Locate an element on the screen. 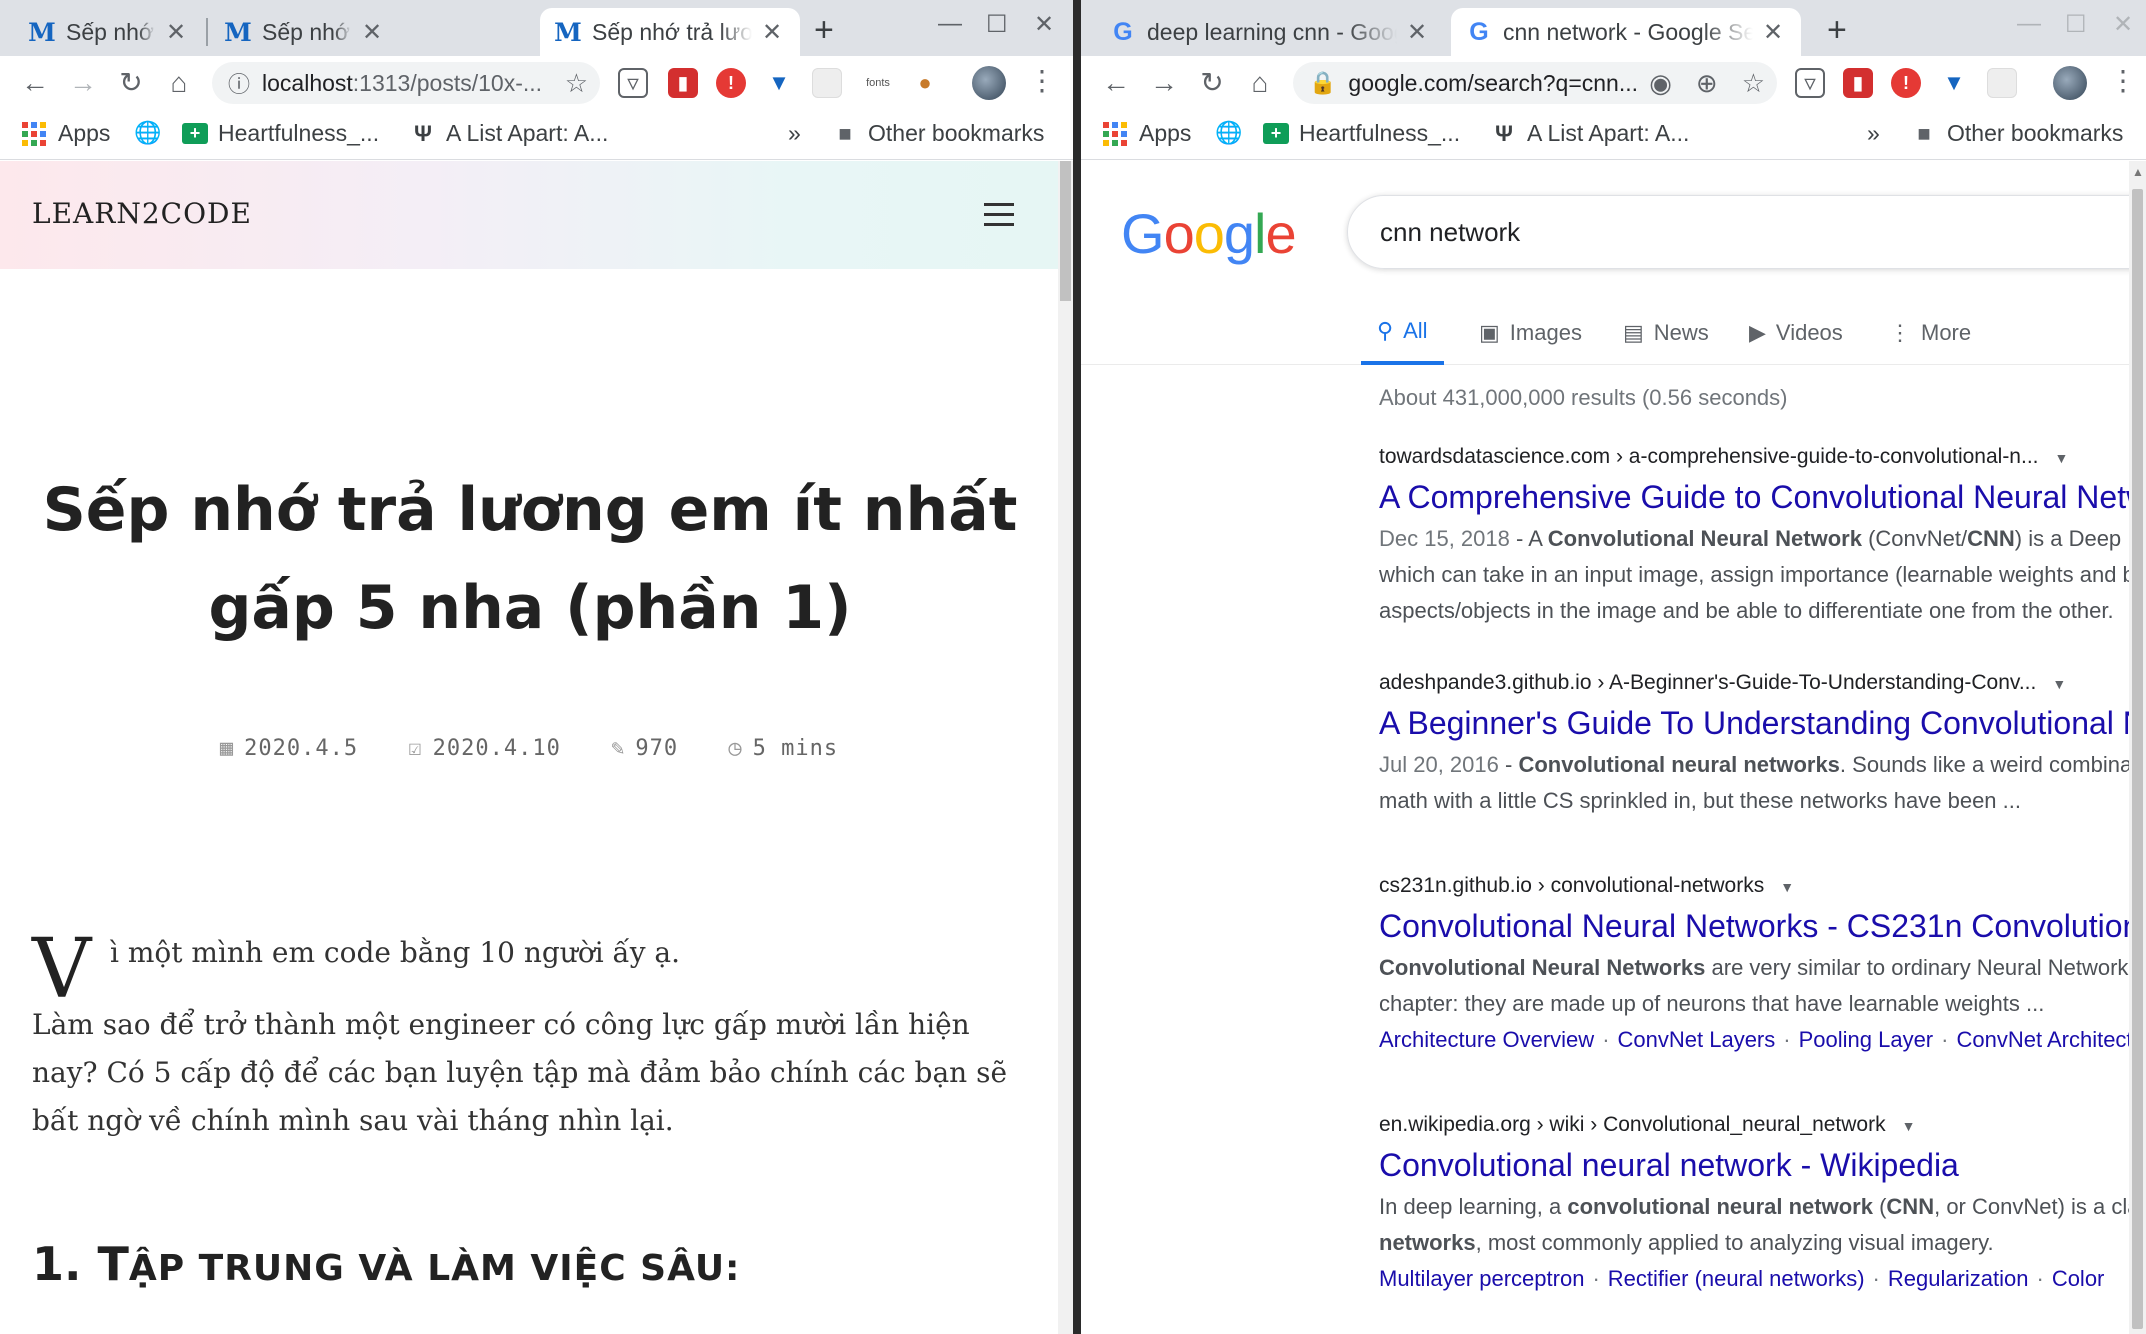 The image size is (2146, 1334). site-brand-link: LEARN2CODE is located at coordinates (142, 213).